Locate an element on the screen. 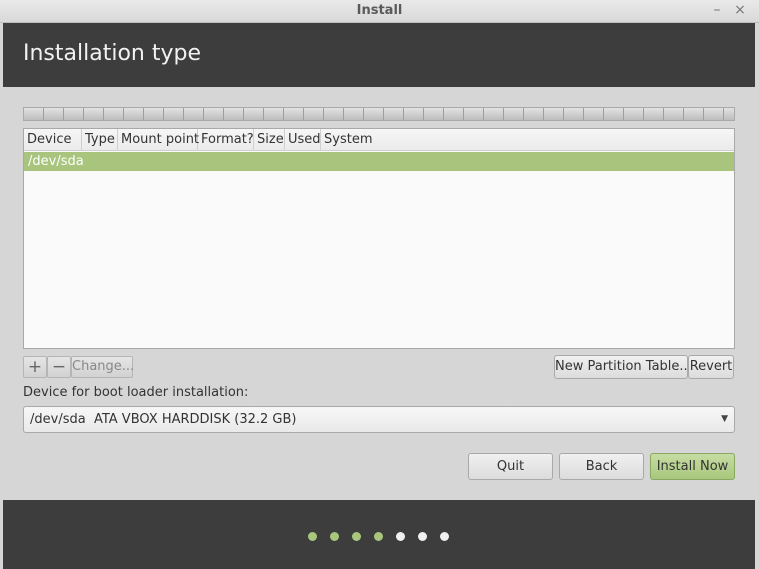  page-title: Installation type is located at coordinates (112, 53).